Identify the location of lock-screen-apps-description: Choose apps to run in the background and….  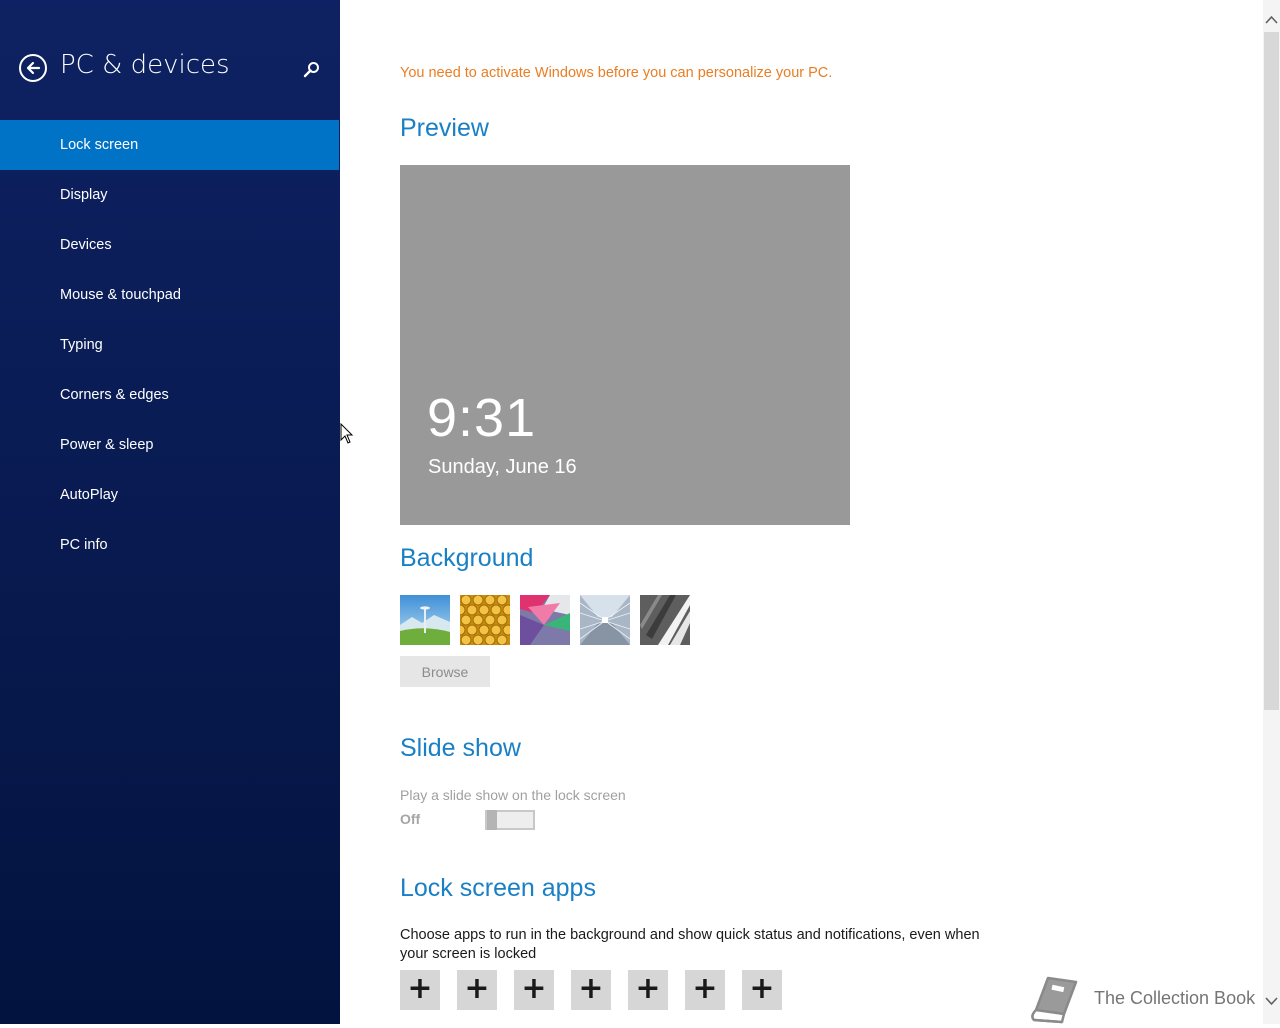
(690, 944).